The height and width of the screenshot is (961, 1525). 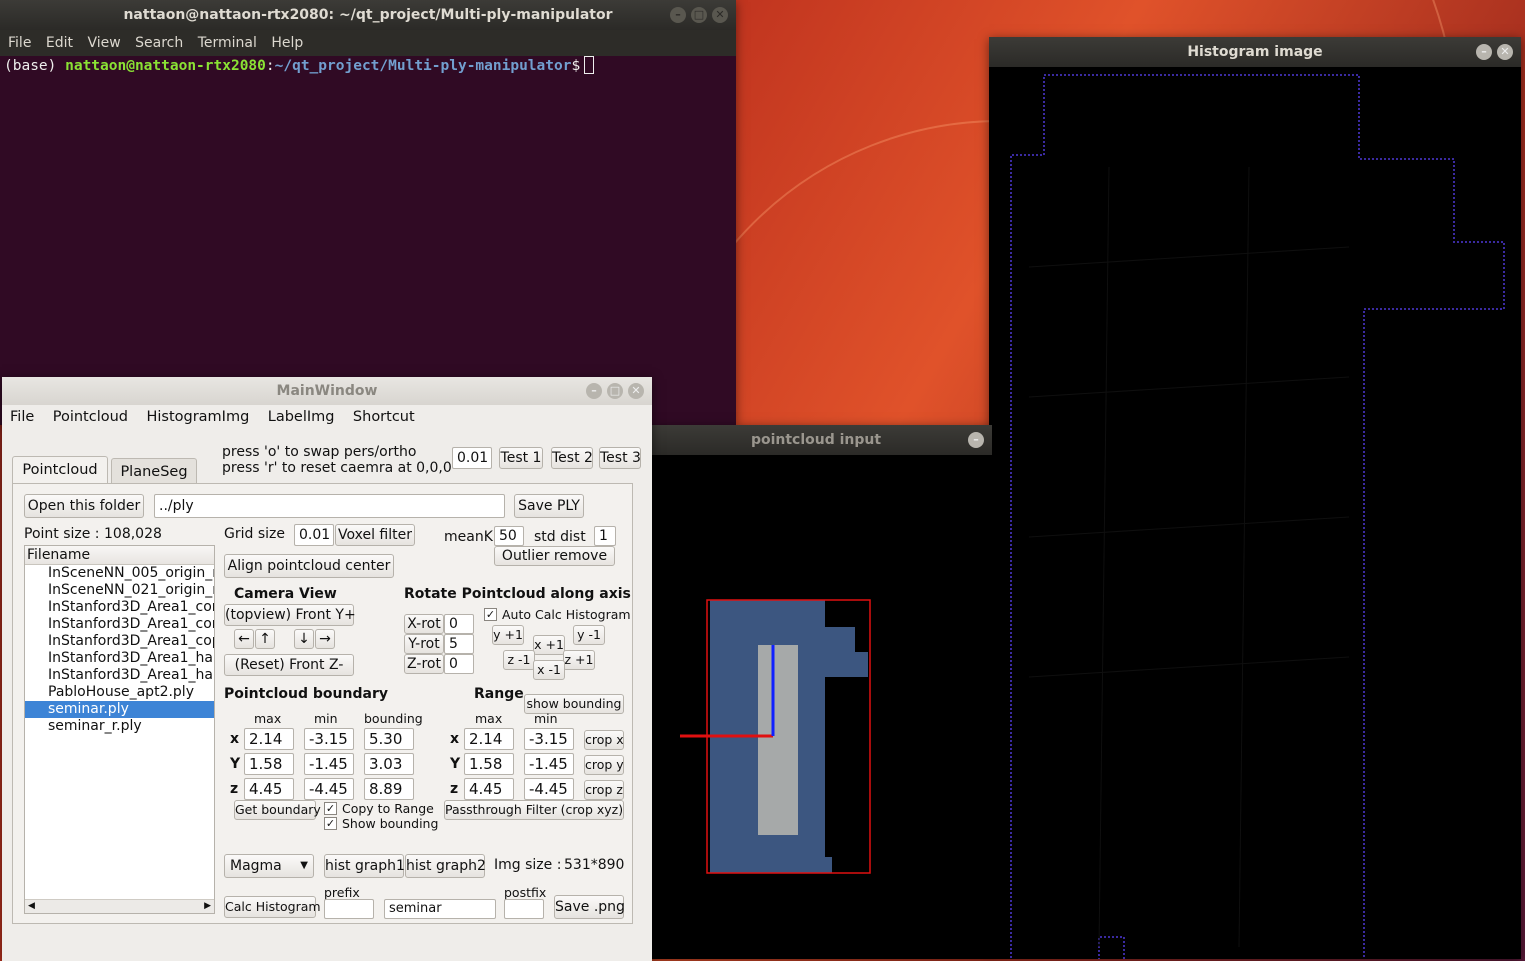 I want to click on test-value-input: 0.01, so click(x=472, y=458).